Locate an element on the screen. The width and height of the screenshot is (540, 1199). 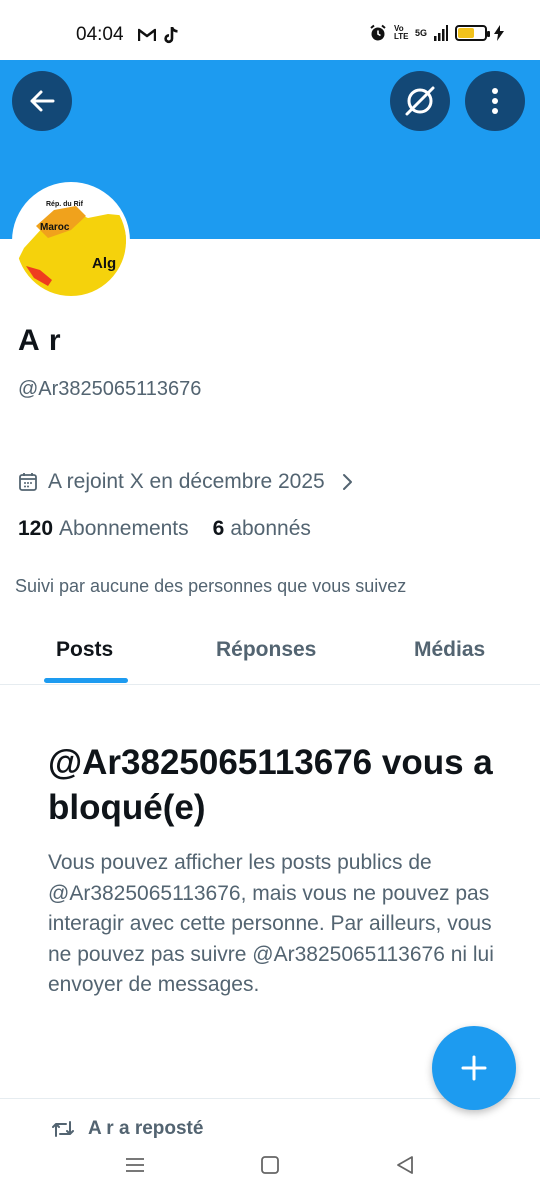
charging-icon is located at coordinates (499, 33).